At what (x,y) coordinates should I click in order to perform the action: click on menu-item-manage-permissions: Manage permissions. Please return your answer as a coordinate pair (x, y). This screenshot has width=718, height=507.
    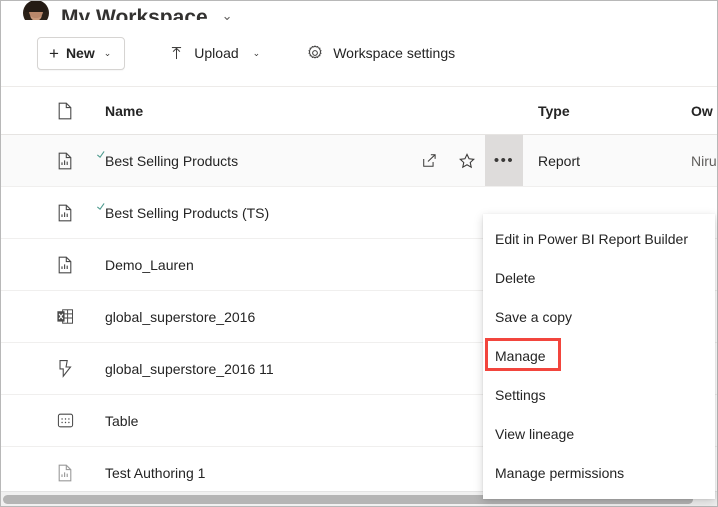
    Looking at the image, I should click on (599, 472).